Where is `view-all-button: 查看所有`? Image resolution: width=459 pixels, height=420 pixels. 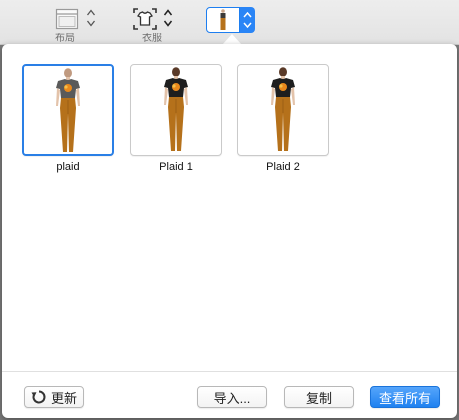
view-all-button: 查看所有 is located at coordinates (405, 397).